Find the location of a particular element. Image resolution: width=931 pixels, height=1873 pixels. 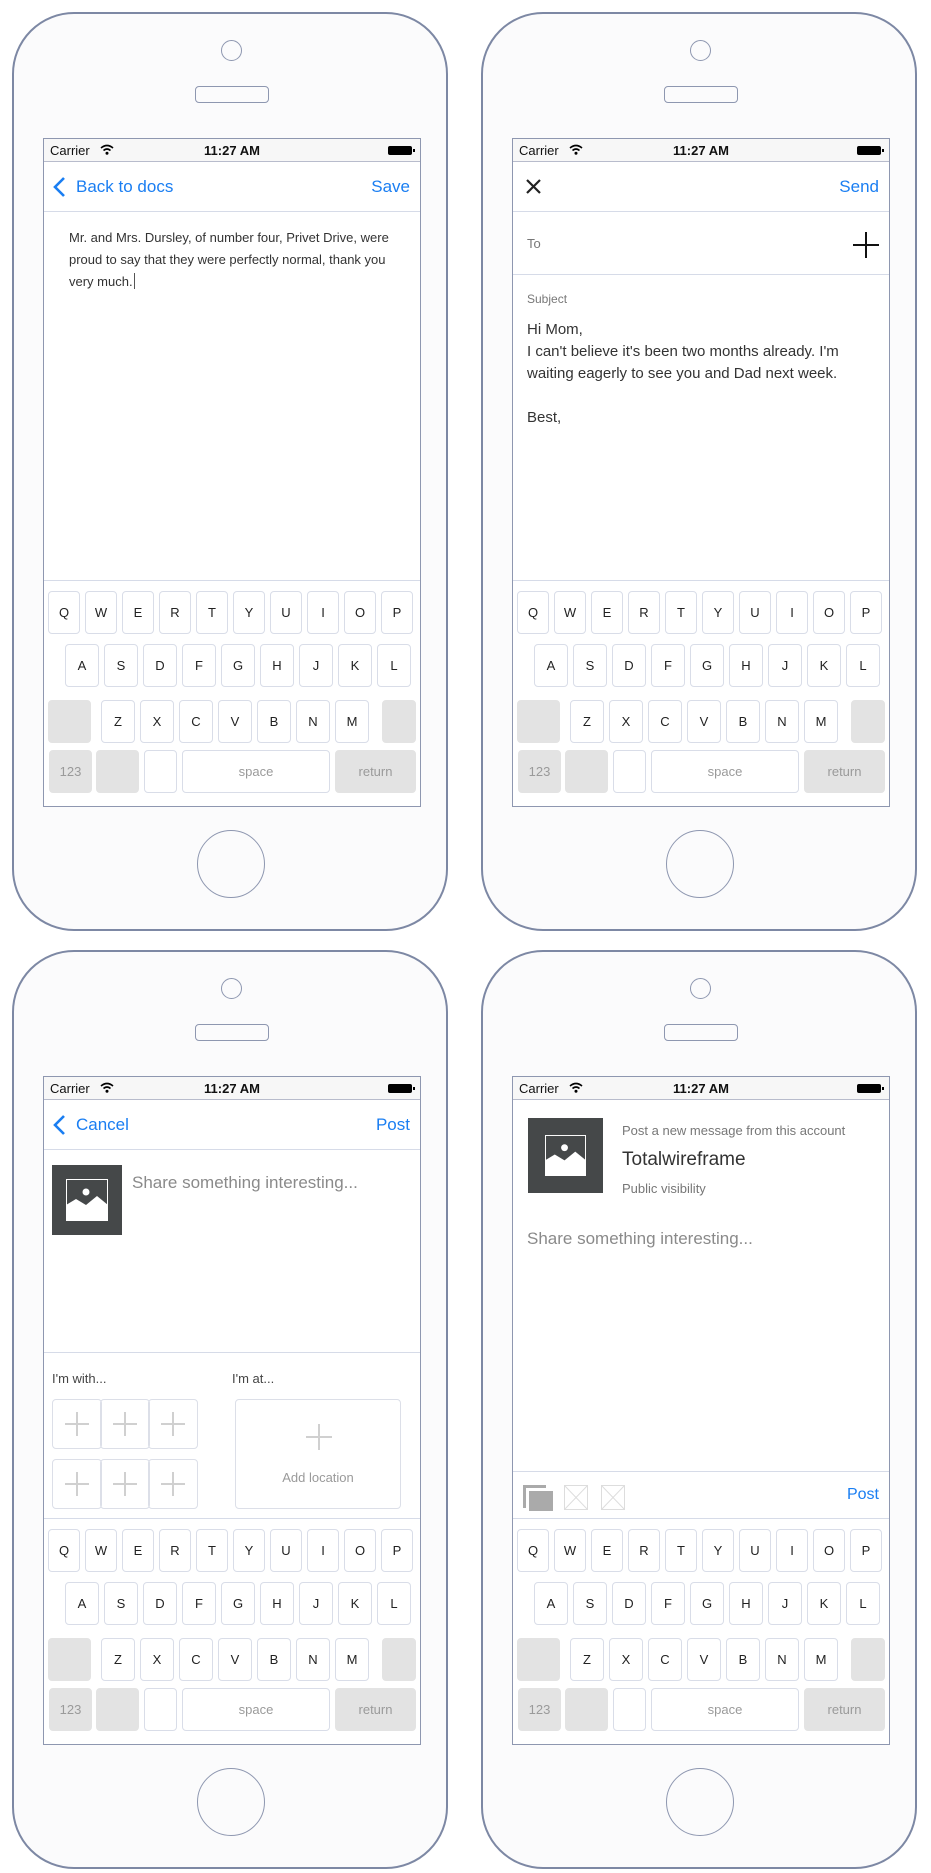

add-location-button: Add location is located at coordinates (318, 1454).